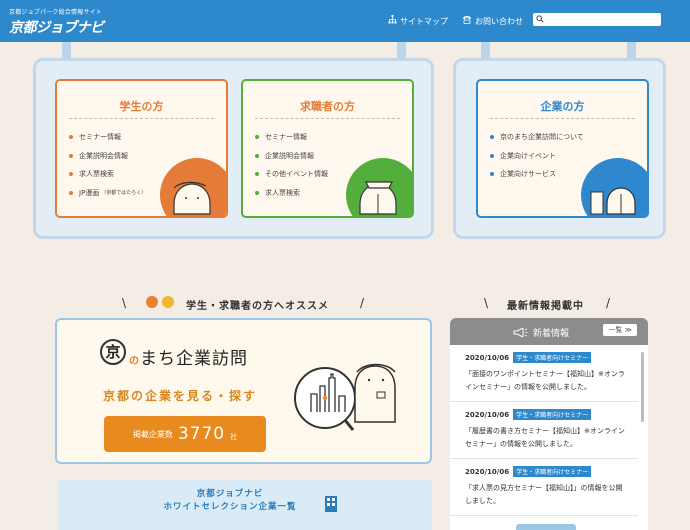  I want to click on company-menu-item: 企業向けサービス, so click(537, 174).